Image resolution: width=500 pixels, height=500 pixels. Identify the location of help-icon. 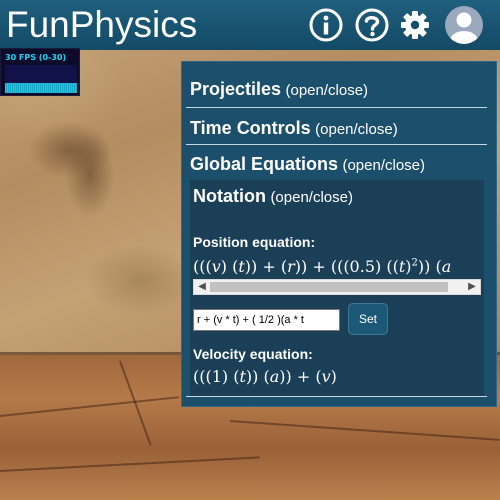
(372, 25).